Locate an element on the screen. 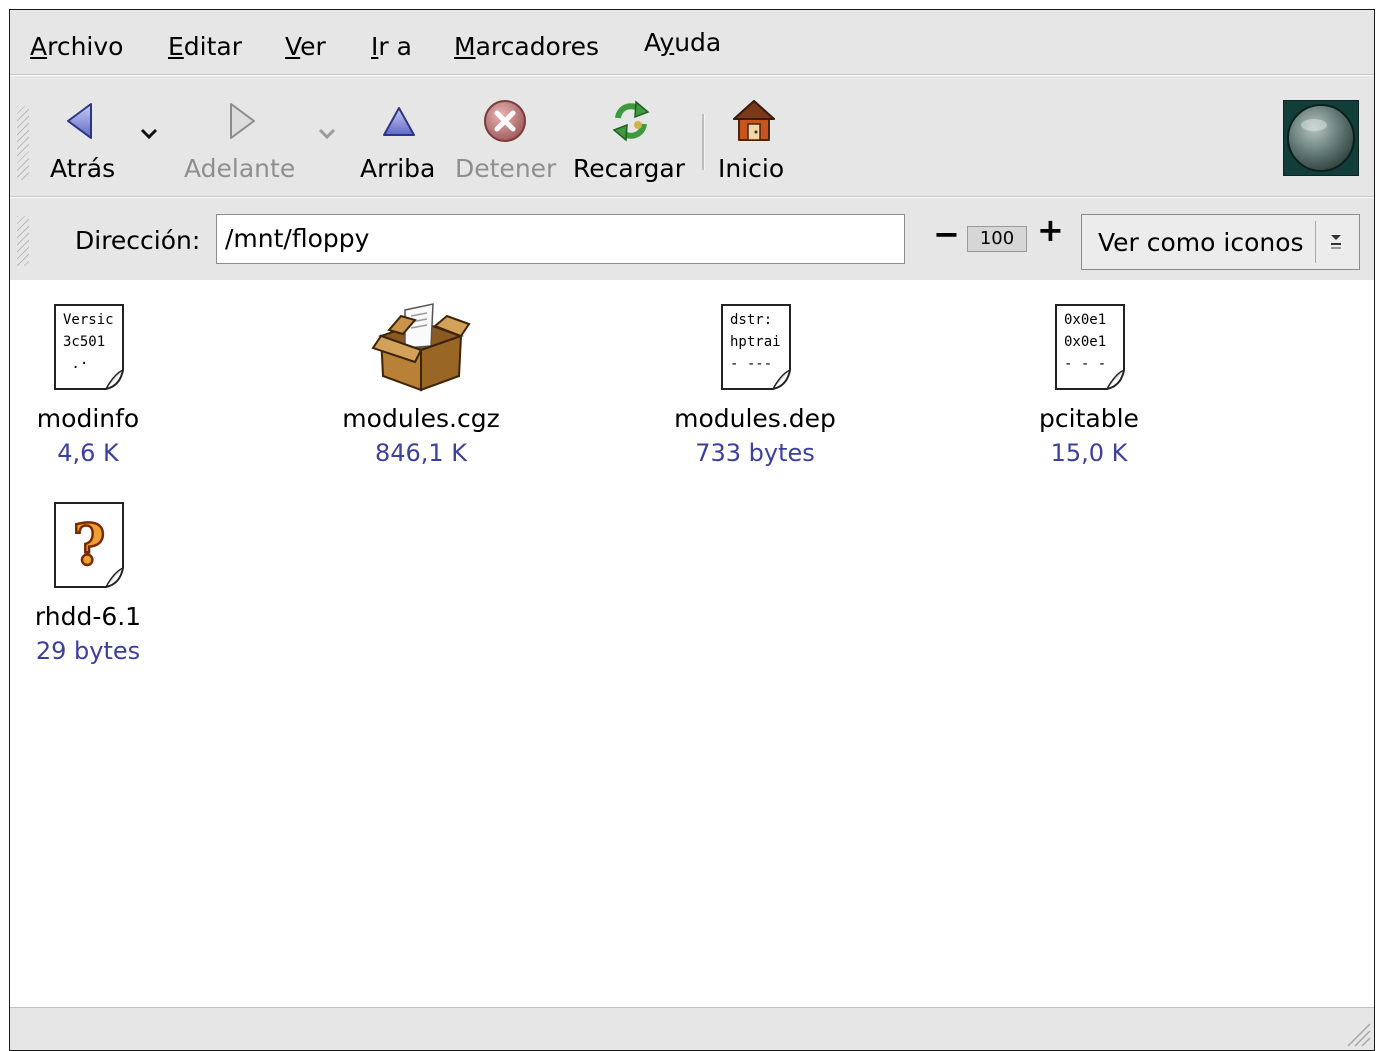  home-button: Inicio is located at coordinates (754, 135).